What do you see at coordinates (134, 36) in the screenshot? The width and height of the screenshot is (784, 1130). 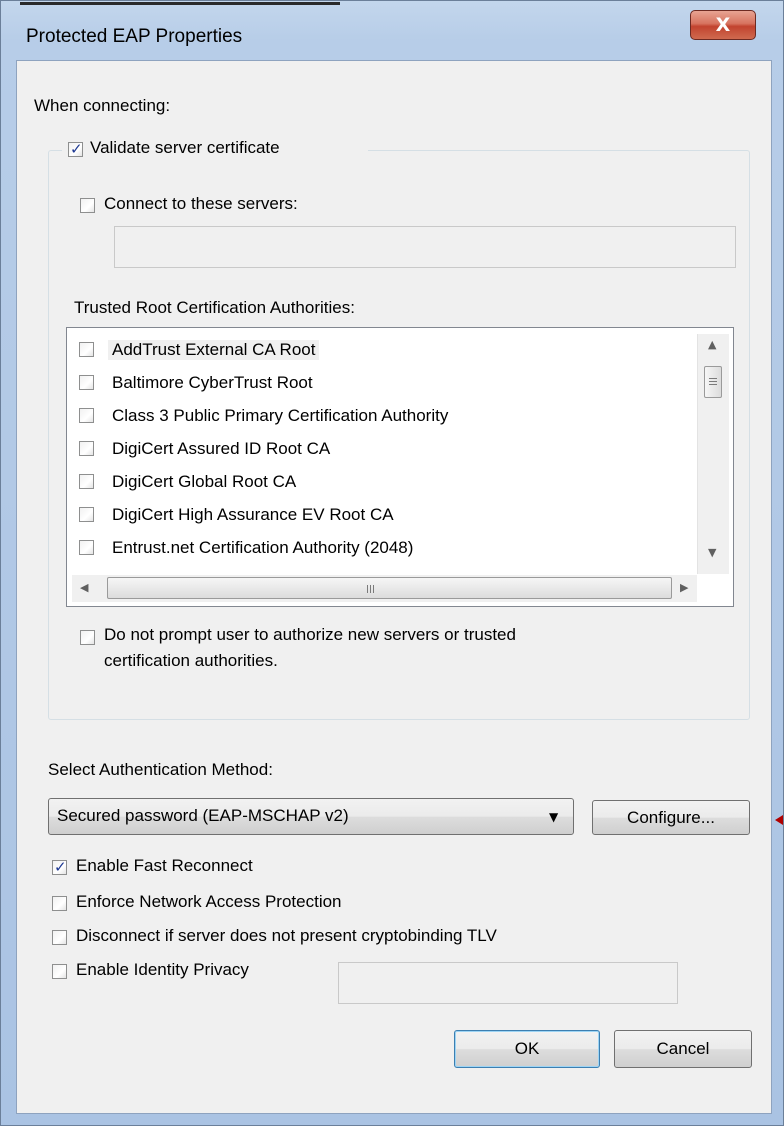 I see `window-title: Protected EAP Properties` at bounding box center [134, 36].